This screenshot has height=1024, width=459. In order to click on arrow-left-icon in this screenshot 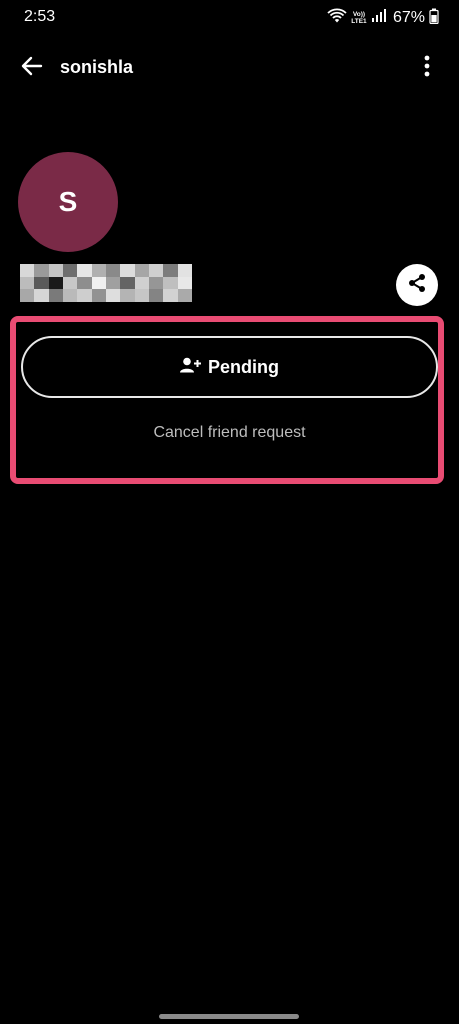, I will do `click(32, 68)`.